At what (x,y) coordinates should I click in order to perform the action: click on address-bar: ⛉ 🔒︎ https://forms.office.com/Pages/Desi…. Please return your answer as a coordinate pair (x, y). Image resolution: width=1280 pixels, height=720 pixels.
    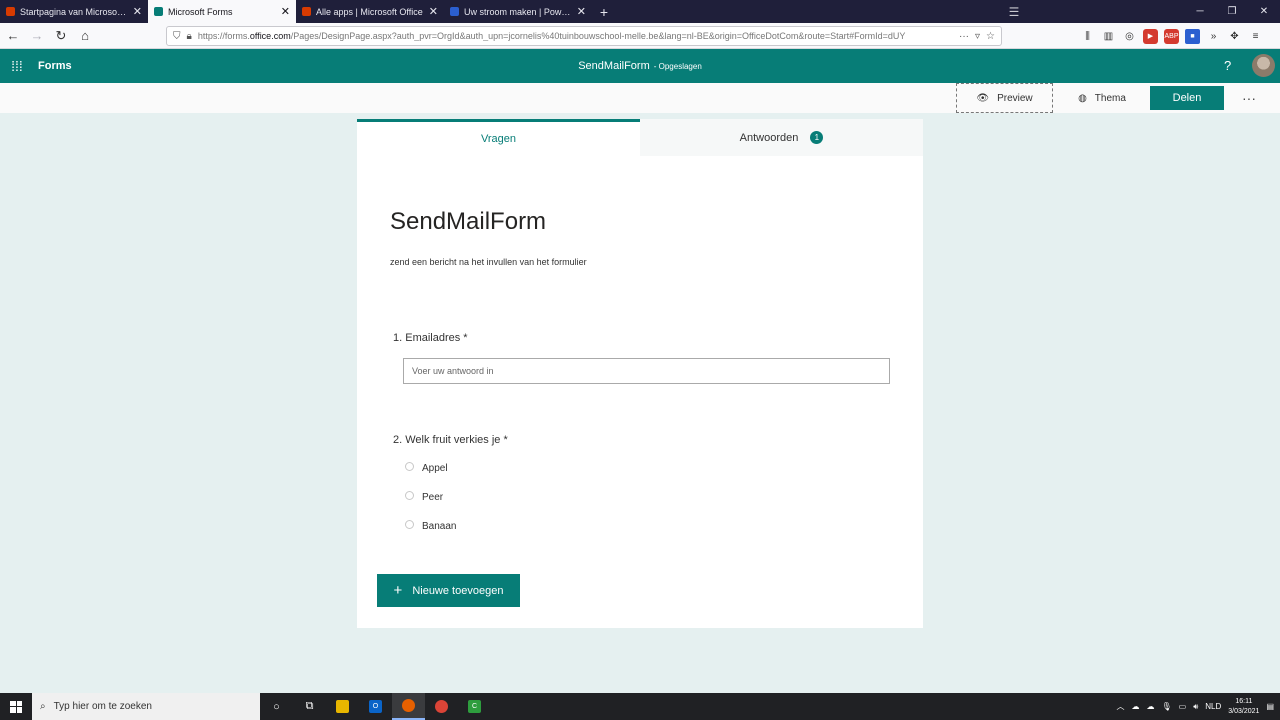
    Looking at the image, I should click on (584, 36).